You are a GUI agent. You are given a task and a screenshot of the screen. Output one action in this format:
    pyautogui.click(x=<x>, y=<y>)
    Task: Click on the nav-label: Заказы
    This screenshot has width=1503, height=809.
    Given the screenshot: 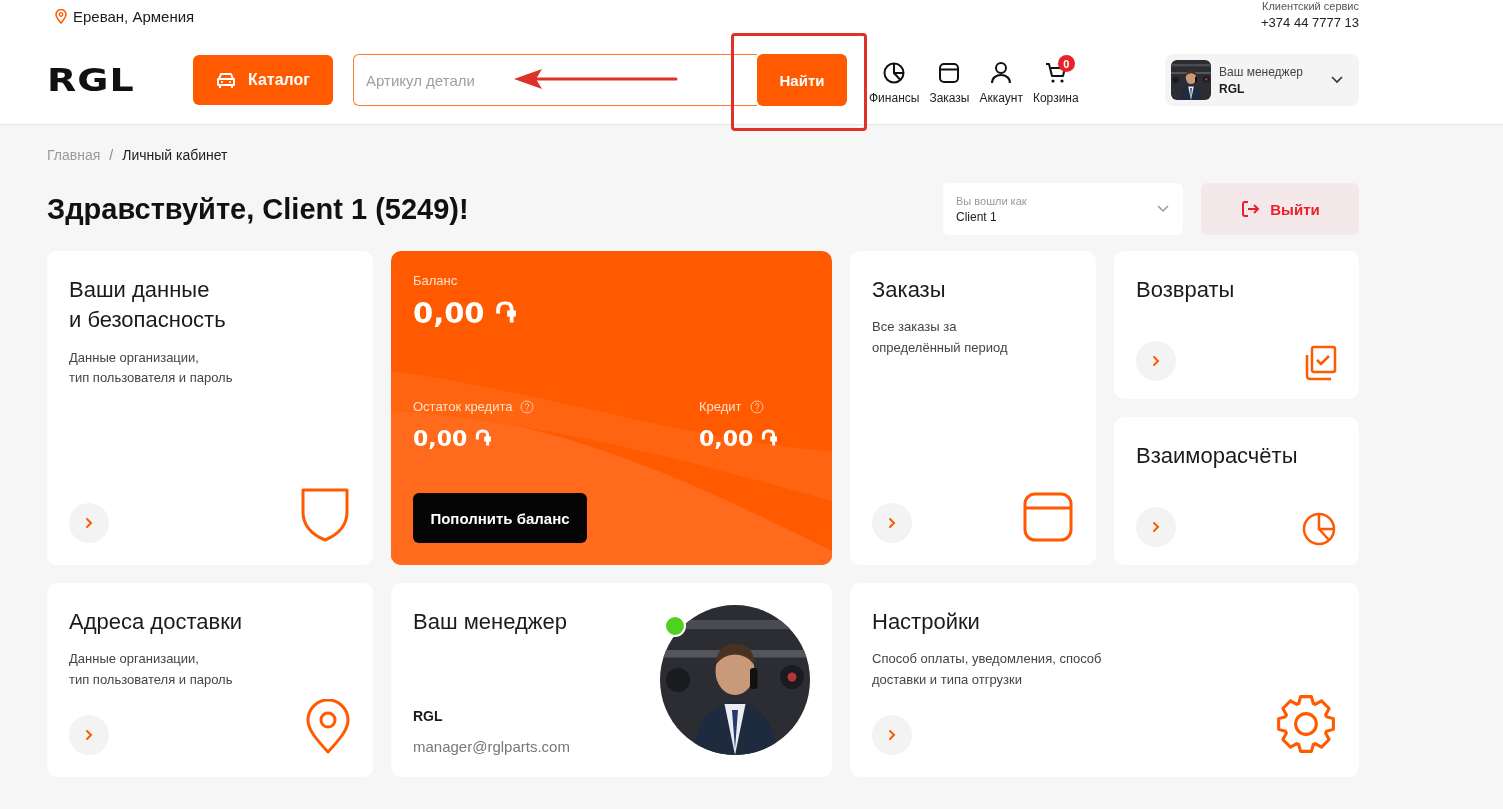 What is the action you would take?
    pyautogui.click(x=949, y=98)
    